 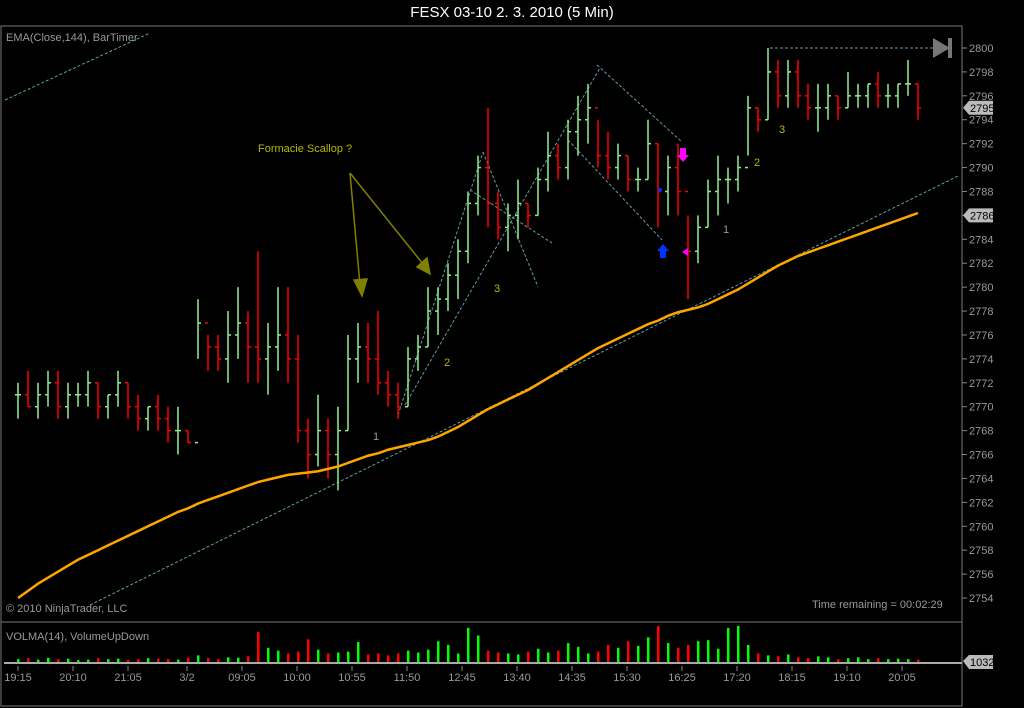 What do you see at coordinates (757, 163) in the screenshot?
I see `wave-2-label: 2` at bounding box center [757, 163].